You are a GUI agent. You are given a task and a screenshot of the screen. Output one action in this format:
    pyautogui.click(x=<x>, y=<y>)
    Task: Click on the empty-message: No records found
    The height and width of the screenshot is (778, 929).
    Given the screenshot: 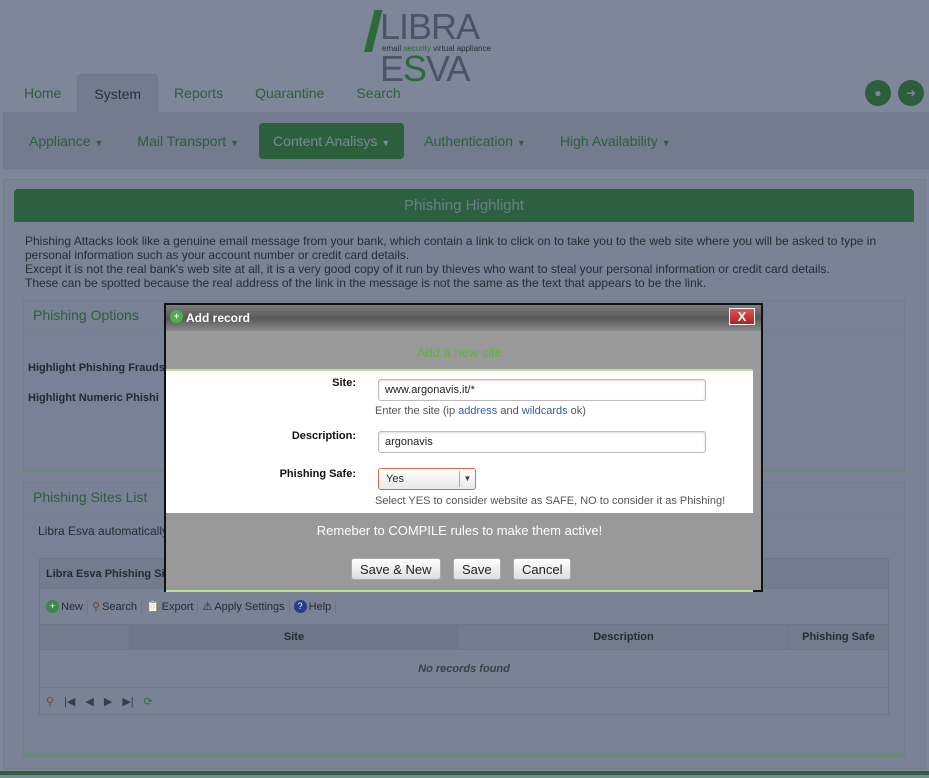 What is the action you would take?
    pyautogui.click(x=464, y=669)
    